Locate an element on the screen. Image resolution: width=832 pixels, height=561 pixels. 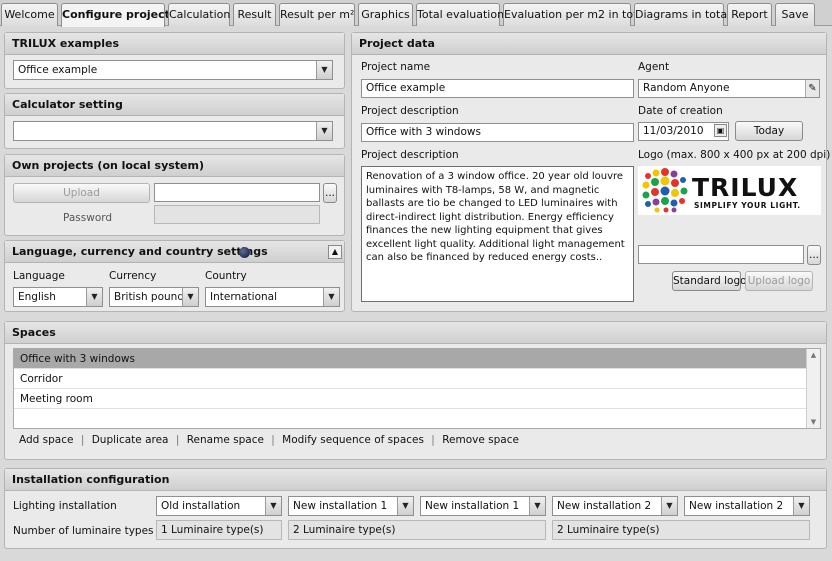
installation-select-3: New installation 1 ▼ is located at coordinates (483, 506).